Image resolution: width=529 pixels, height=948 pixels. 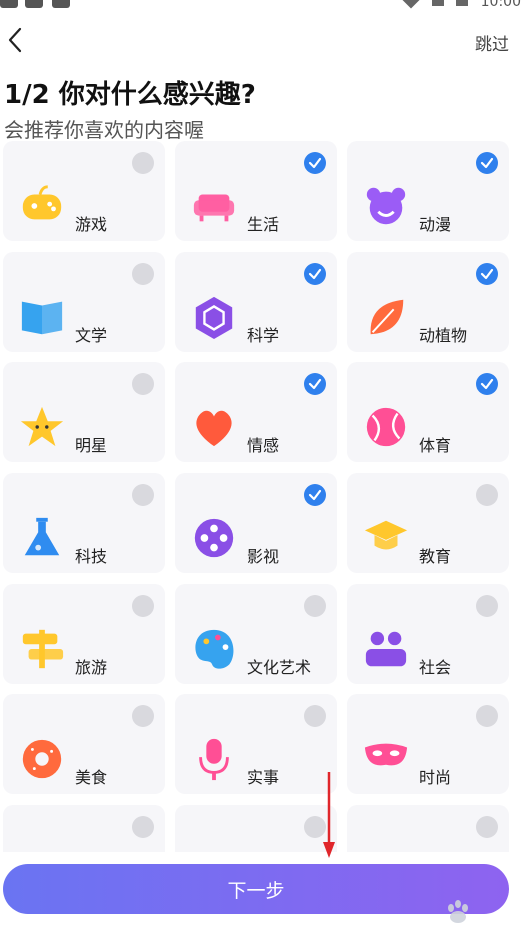 I want to click on back-button, so click(x=16, y=40).